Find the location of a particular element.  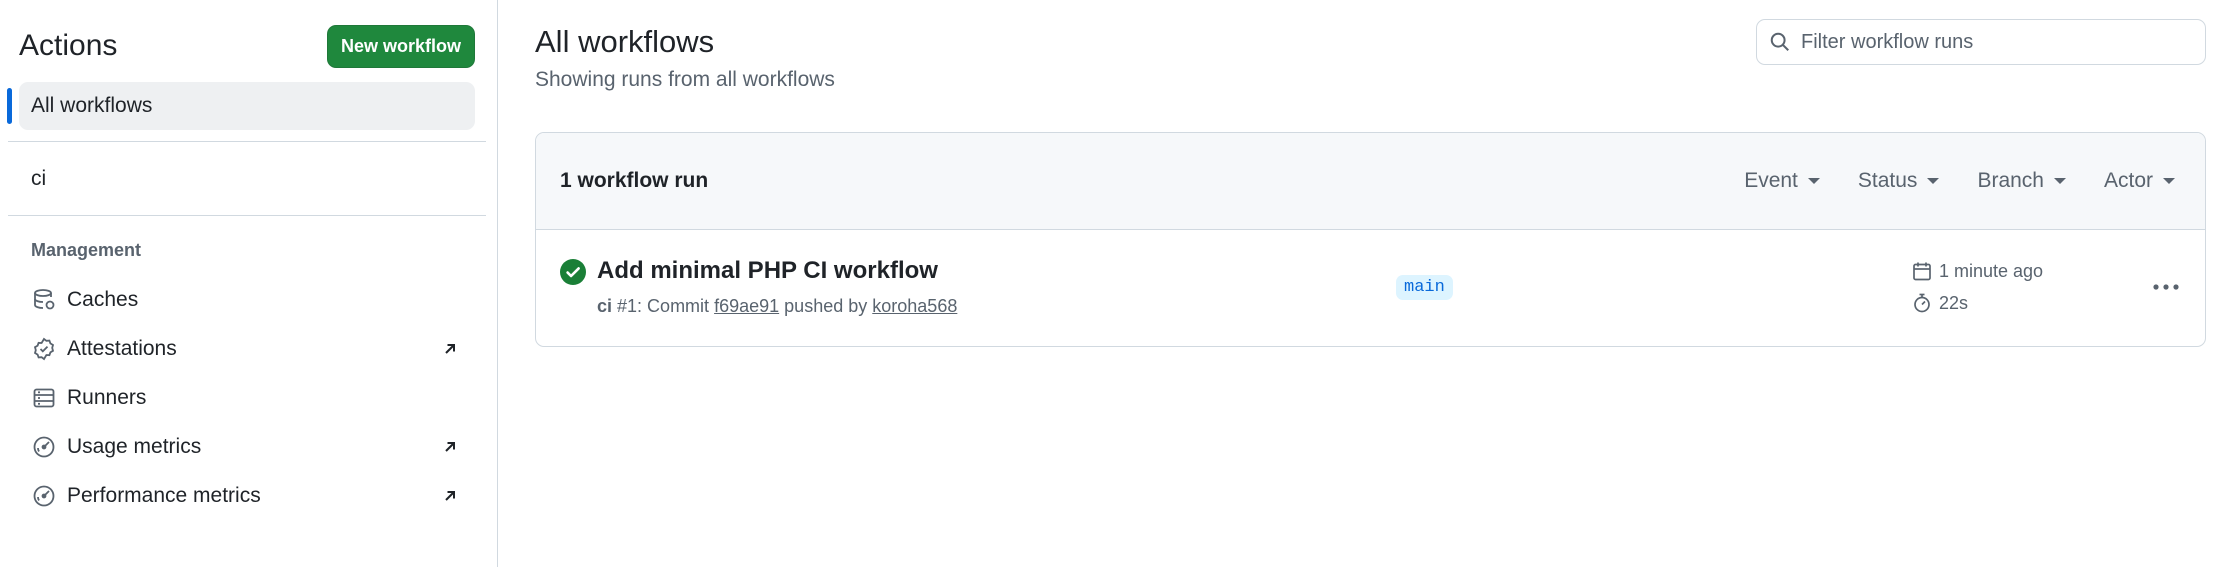

kebab-menu-icon is located at coordinates (2166, 287).